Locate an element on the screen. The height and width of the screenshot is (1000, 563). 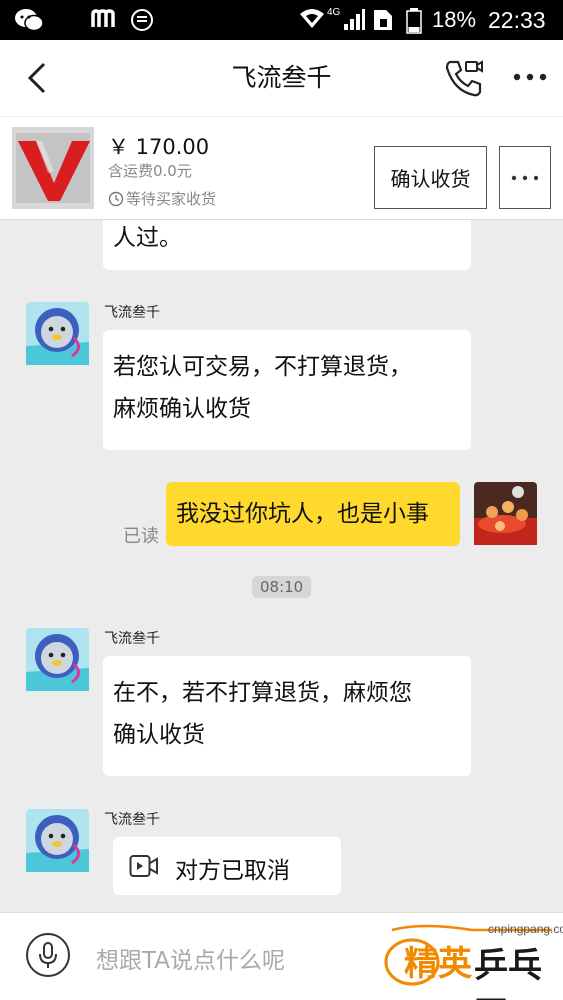
message-bubble: 若您认可交易，不打算退货， 麻烦确认收货 is located at coordinates (287, 390).